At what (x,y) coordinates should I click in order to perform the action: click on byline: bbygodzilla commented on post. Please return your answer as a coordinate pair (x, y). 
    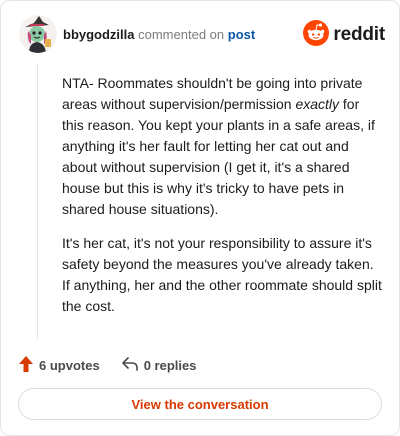
    Looking at the image, I should click on (159, 34).